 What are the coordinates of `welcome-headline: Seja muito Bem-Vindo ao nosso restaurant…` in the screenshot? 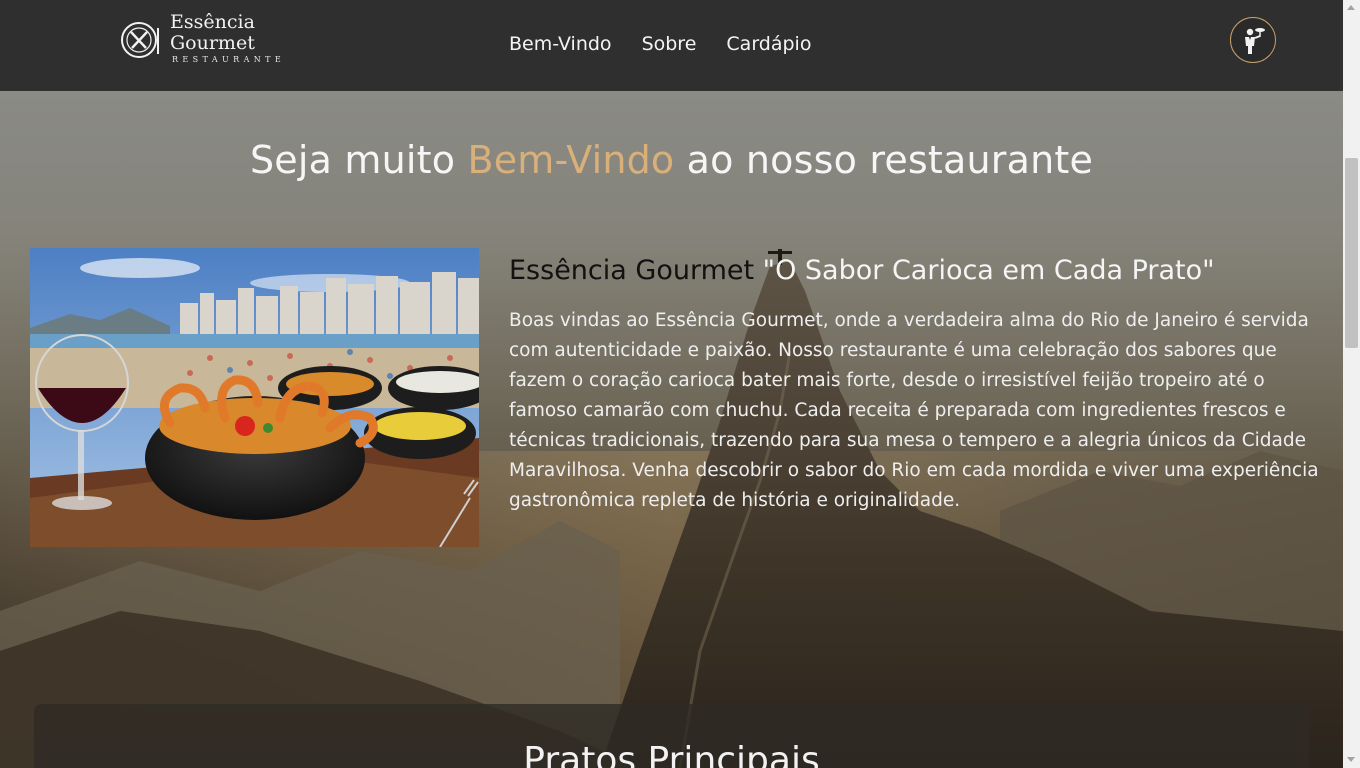 It's located at (671, 160).